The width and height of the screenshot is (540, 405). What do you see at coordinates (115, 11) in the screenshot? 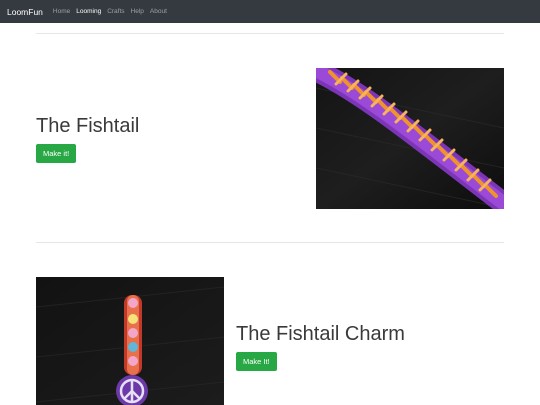
I see `nav-crafts: Crafts` at bounding box center [115, 11].